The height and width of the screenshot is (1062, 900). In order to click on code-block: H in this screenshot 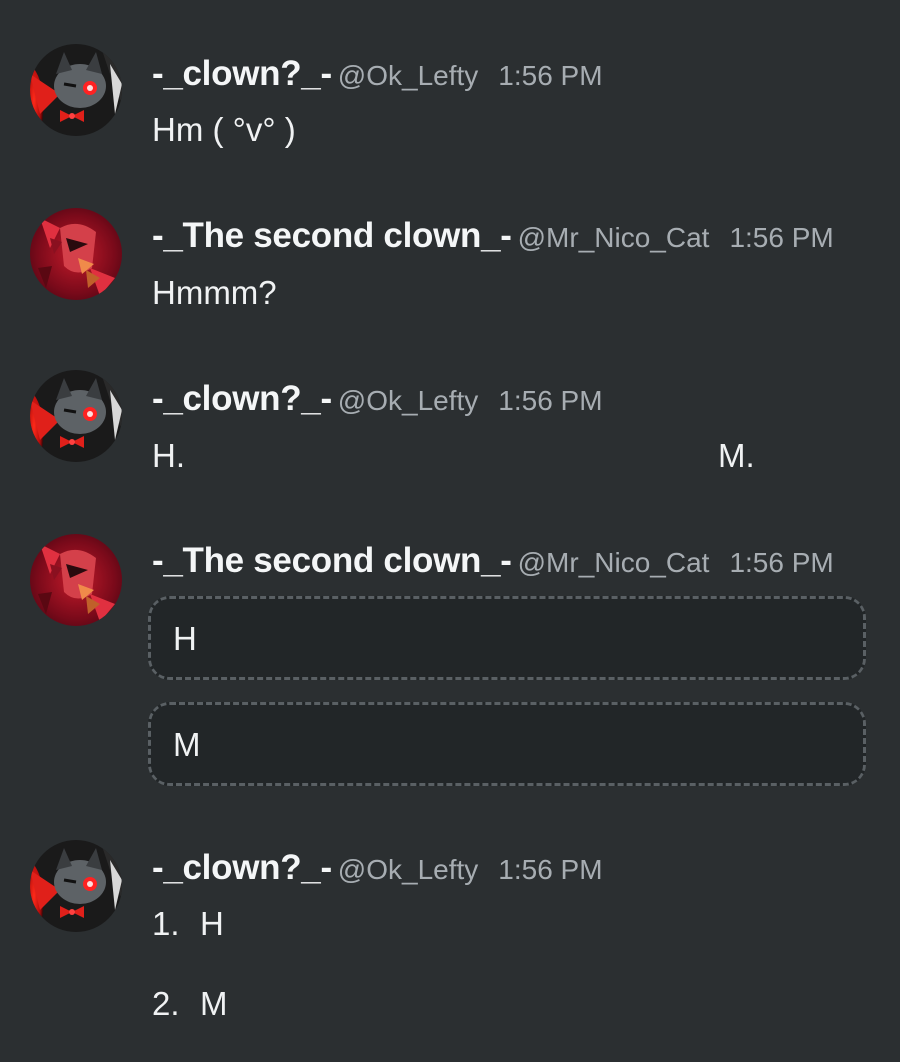, I will do `click(507, 638)`.